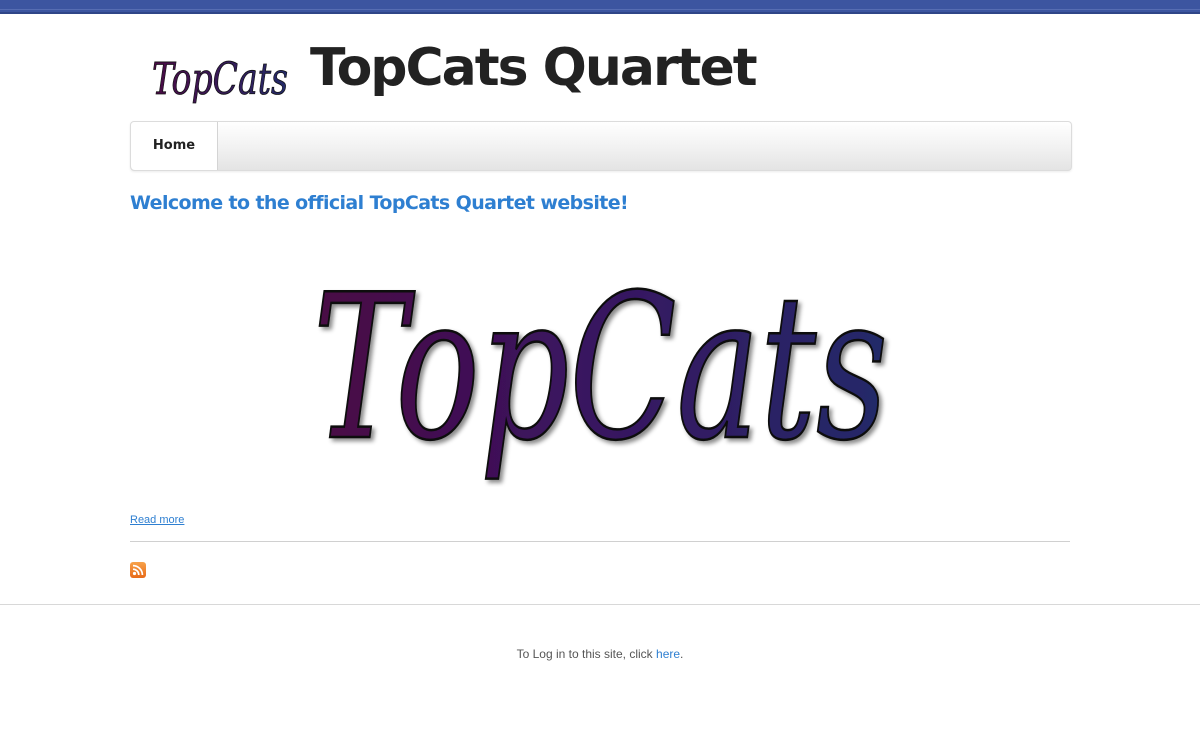 The height and width of the screenshot is (740, 1200). What do you see at coordinates (157, 520) in the screenshot?
I see `read-more-link: Read more` at bounding box center [157, 520].